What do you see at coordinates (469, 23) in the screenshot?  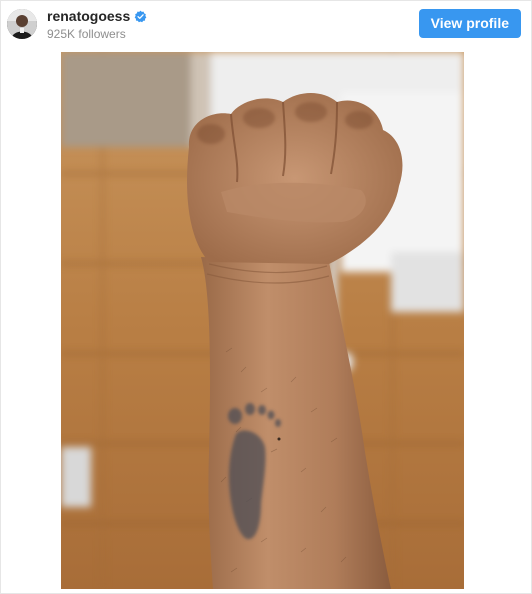 I see `view-profile-button: View profile` at bounding box center [469, 23].